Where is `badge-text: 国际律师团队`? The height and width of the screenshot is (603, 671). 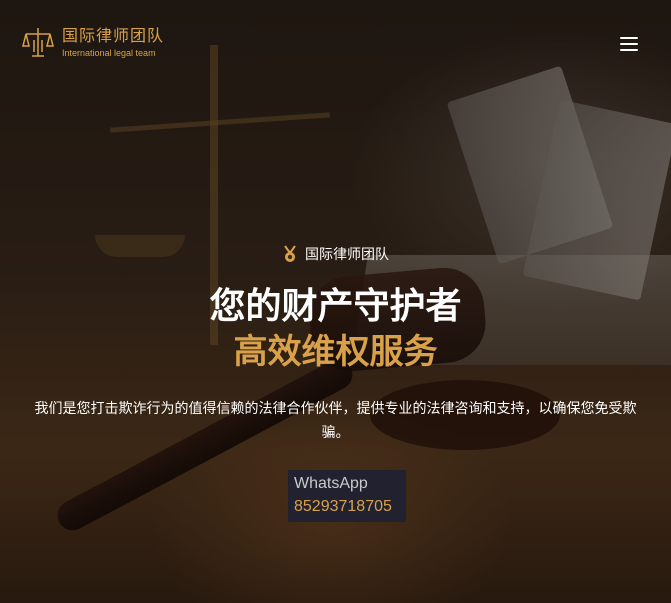 badge-text: 国际律师团队 is located at coordinates (347, 255).